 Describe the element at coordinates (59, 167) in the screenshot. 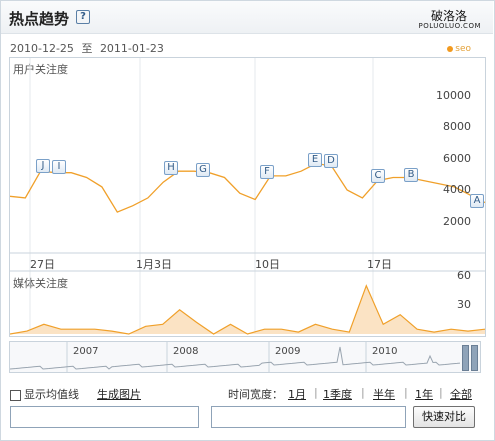

I see `event-marker-i: I` at that location.